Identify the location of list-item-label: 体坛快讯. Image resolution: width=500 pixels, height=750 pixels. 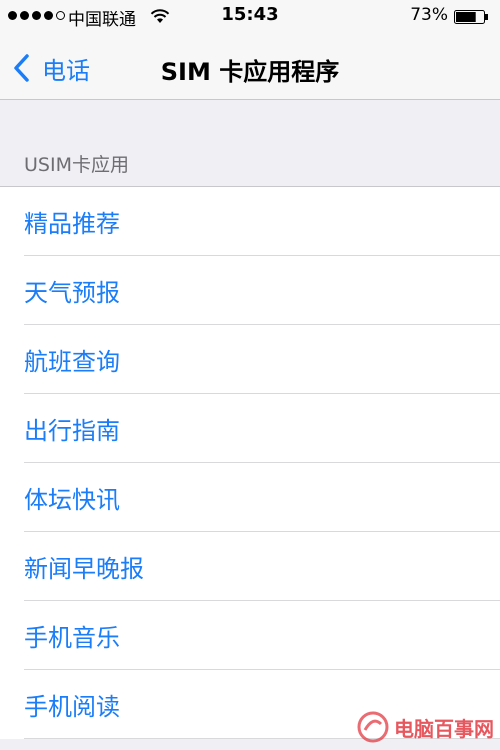
(72, 500).